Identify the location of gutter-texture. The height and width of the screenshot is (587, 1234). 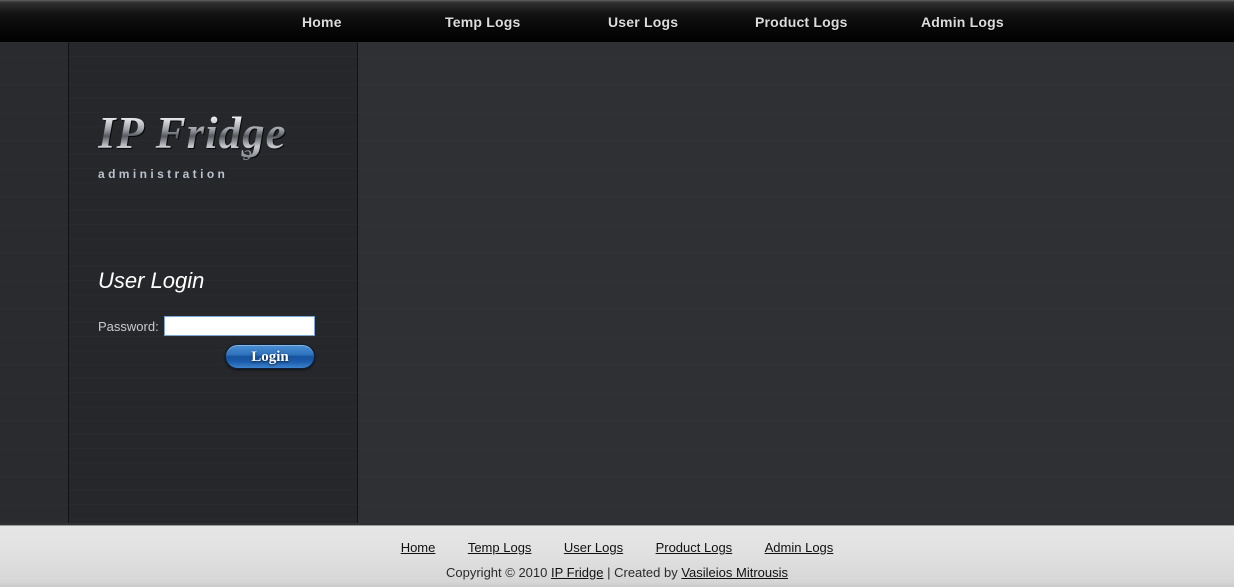
(34, 282).